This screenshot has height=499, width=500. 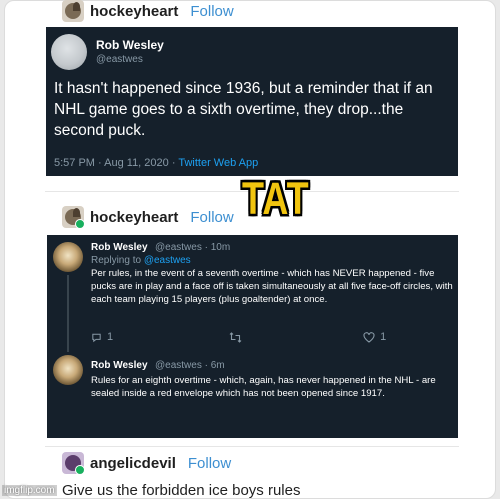 I want to click on tweet-actions: 1 1, so click(x=295, y=337).